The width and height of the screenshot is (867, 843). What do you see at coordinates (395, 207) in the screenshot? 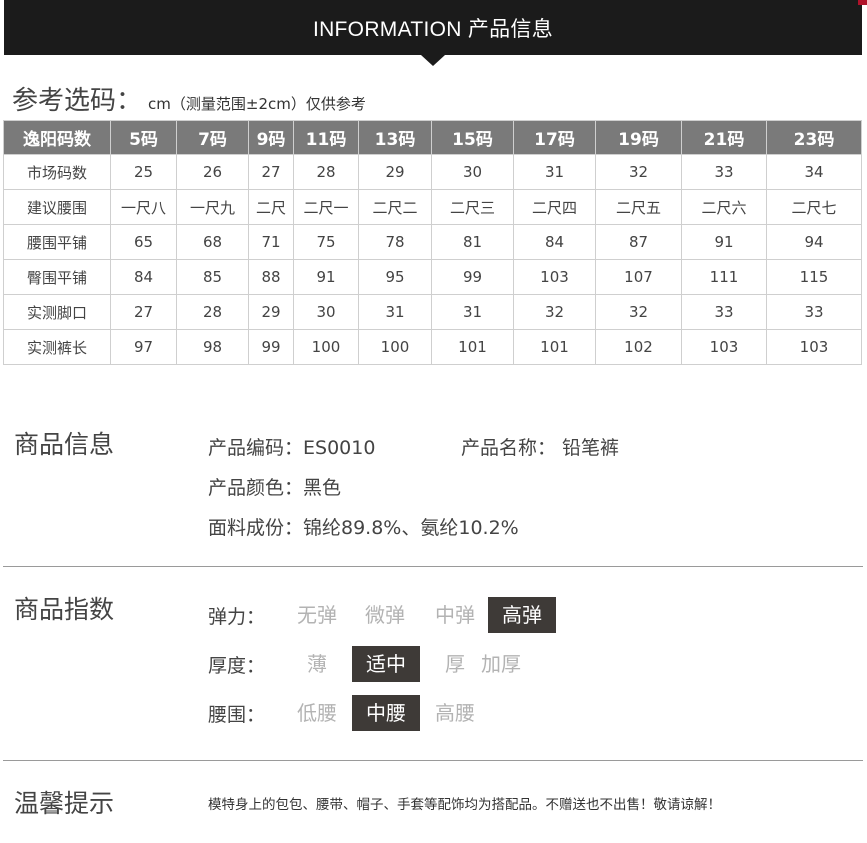
I see `table-cell: 二尺二` at bounding box center [395, 207].